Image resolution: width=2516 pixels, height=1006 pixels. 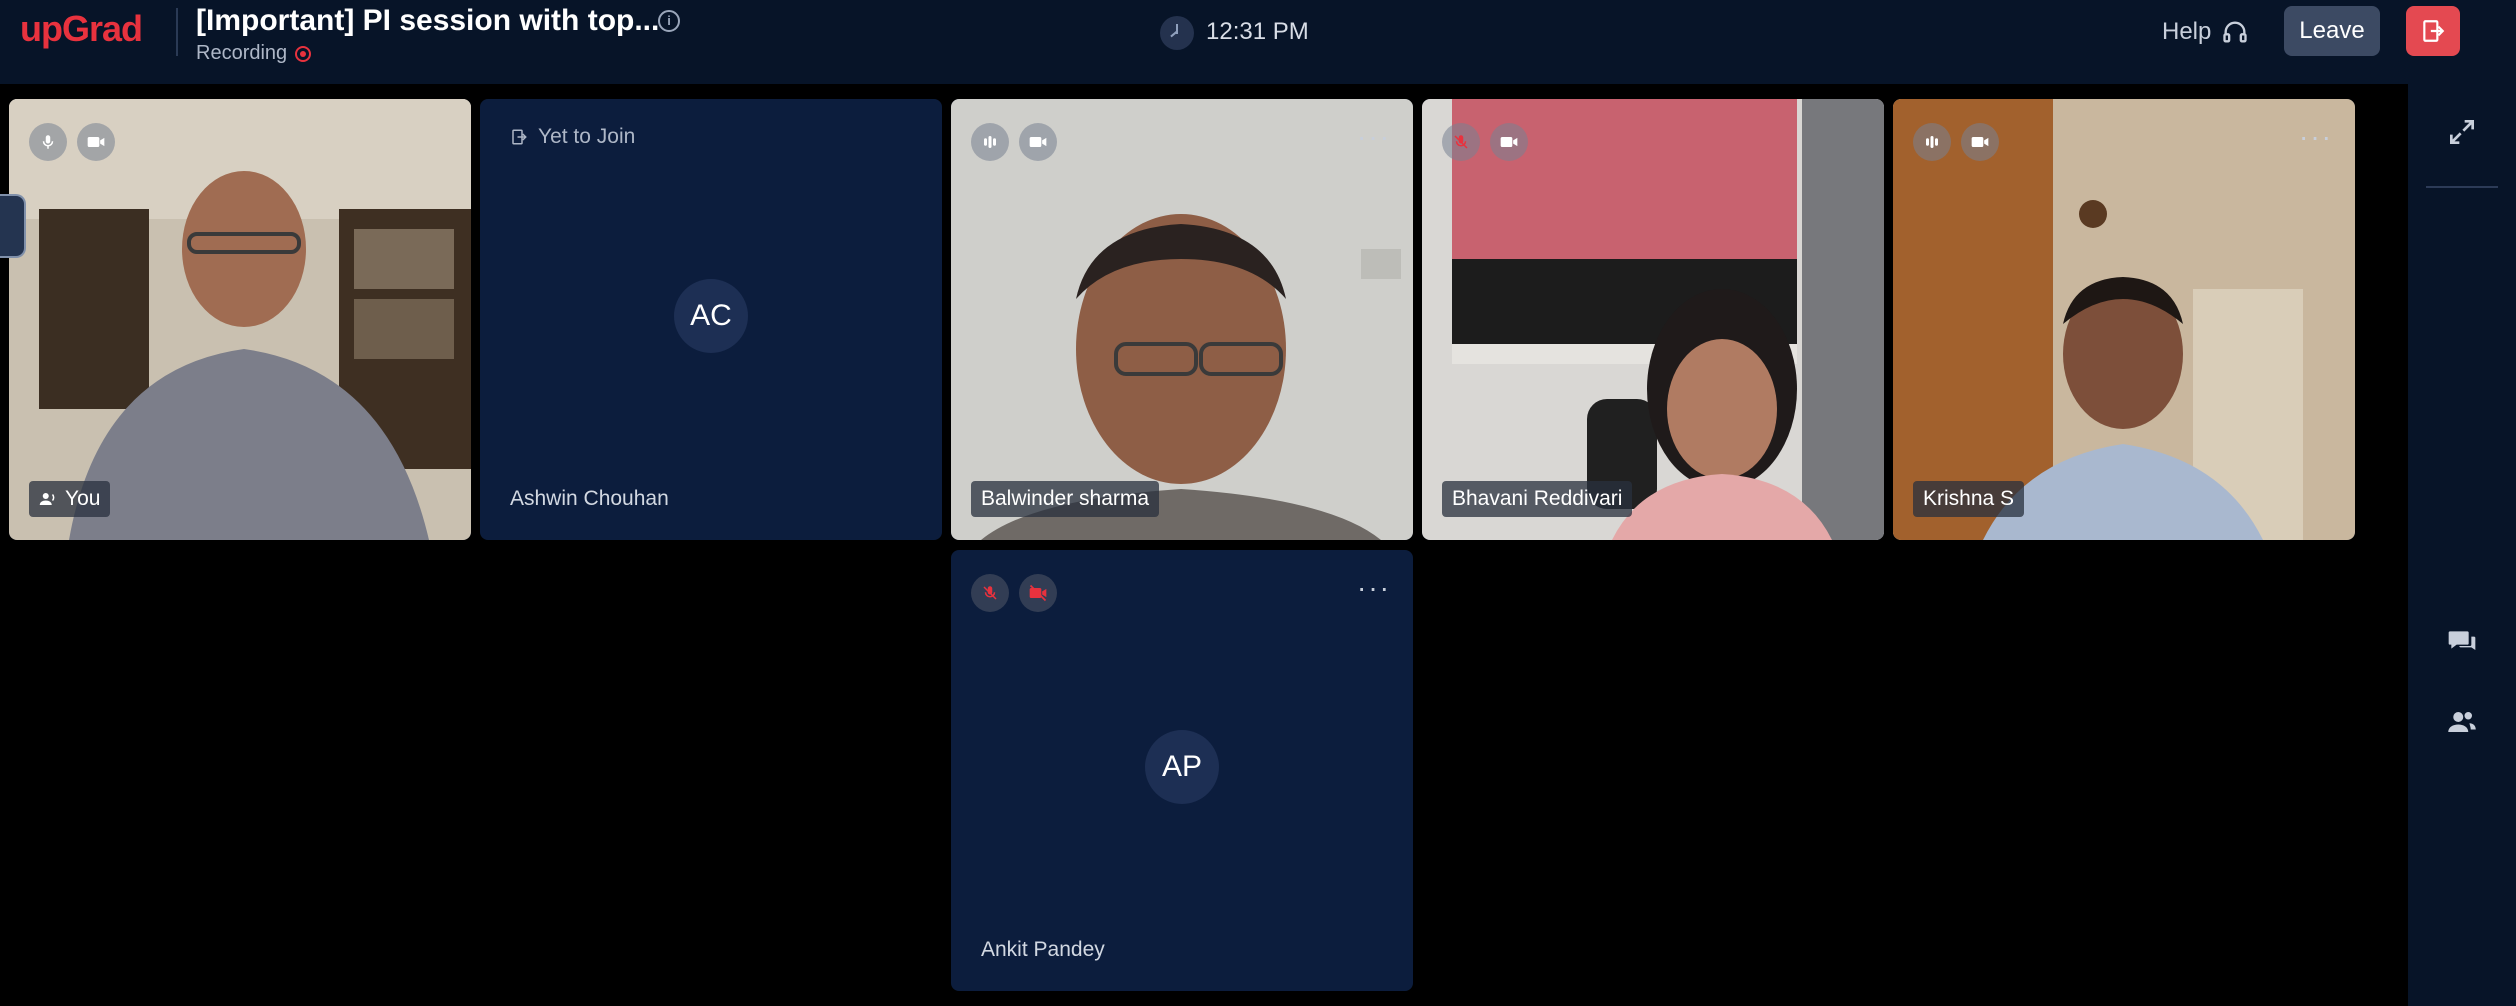 What do you see at coordinates (2462, 642) in the screenshot?
I see `chat-icon` at bounding box center [2462, 642].